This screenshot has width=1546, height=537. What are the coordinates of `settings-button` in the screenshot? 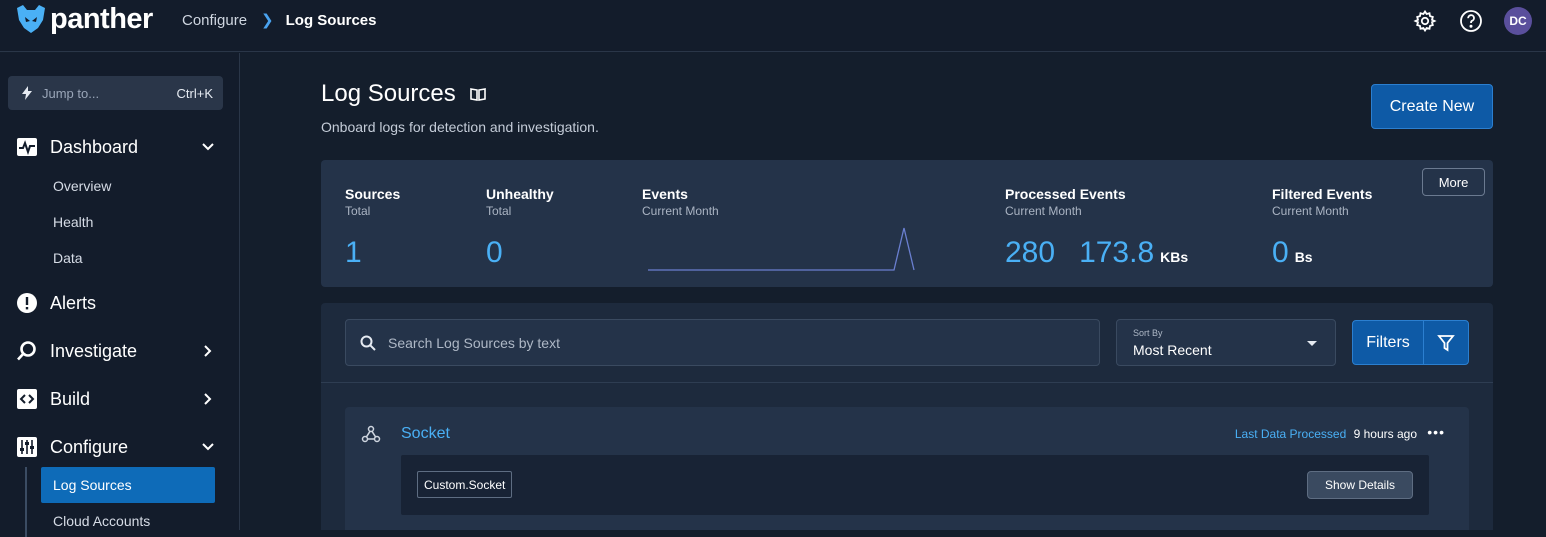 It's located at (1425, 21).